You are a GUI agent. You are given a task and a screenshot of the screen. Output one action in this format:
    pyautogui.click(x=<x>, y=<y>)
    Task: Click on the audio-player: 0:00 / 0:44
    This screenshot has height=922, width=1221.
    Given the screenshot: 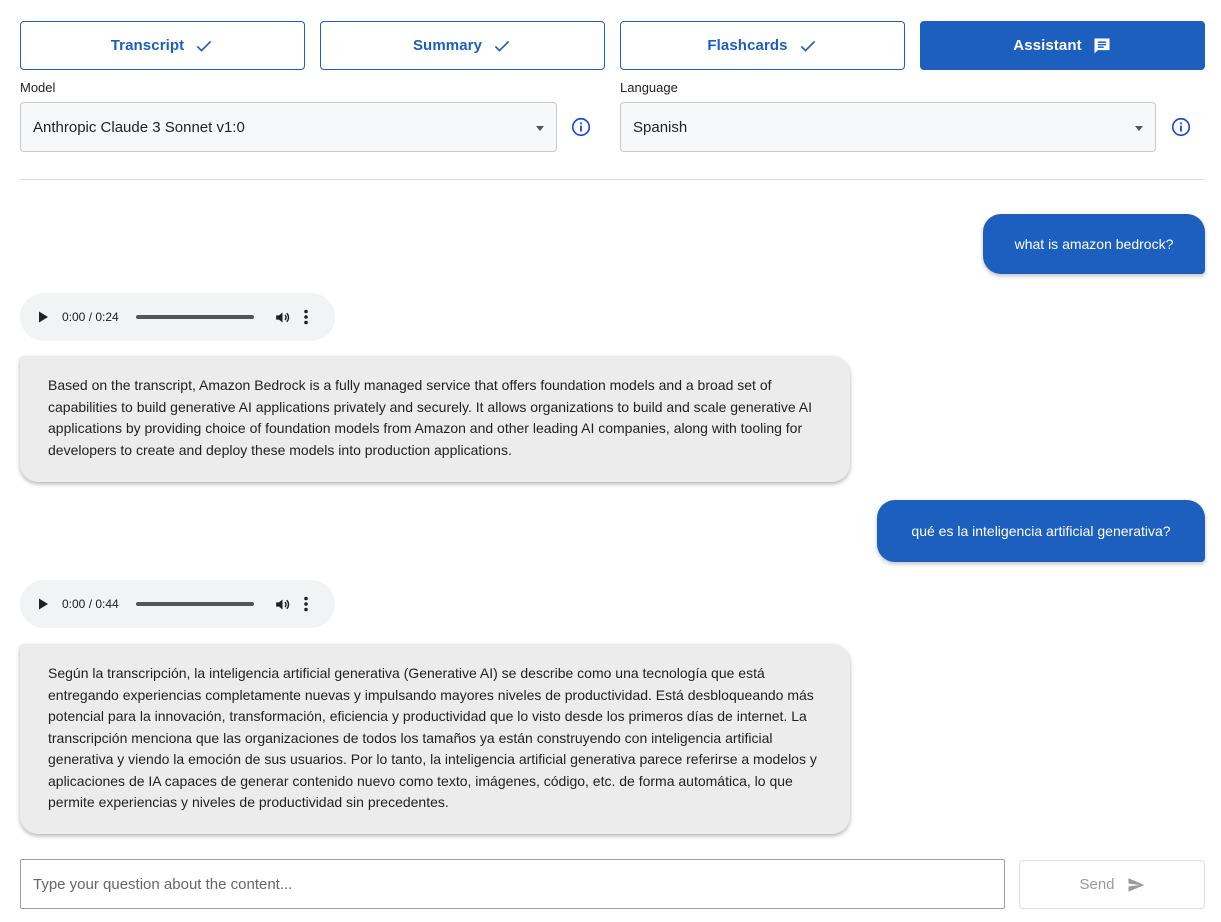 What is the action you would take?
    pyautogui.click(x=177, y=604)
    